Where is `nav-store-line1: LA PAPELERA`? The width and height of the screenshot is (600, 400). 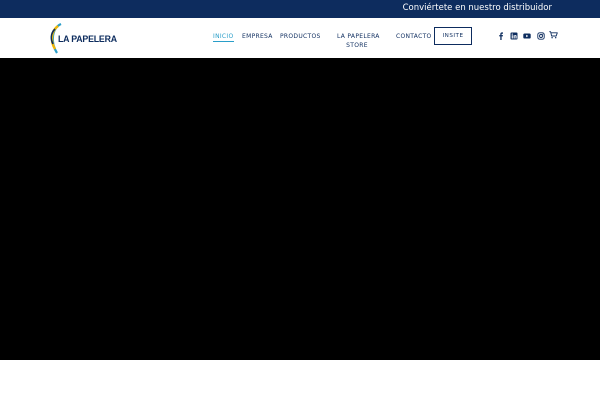
nav-store-line1: LA PAPELERA is located at coordinates (358, 36).